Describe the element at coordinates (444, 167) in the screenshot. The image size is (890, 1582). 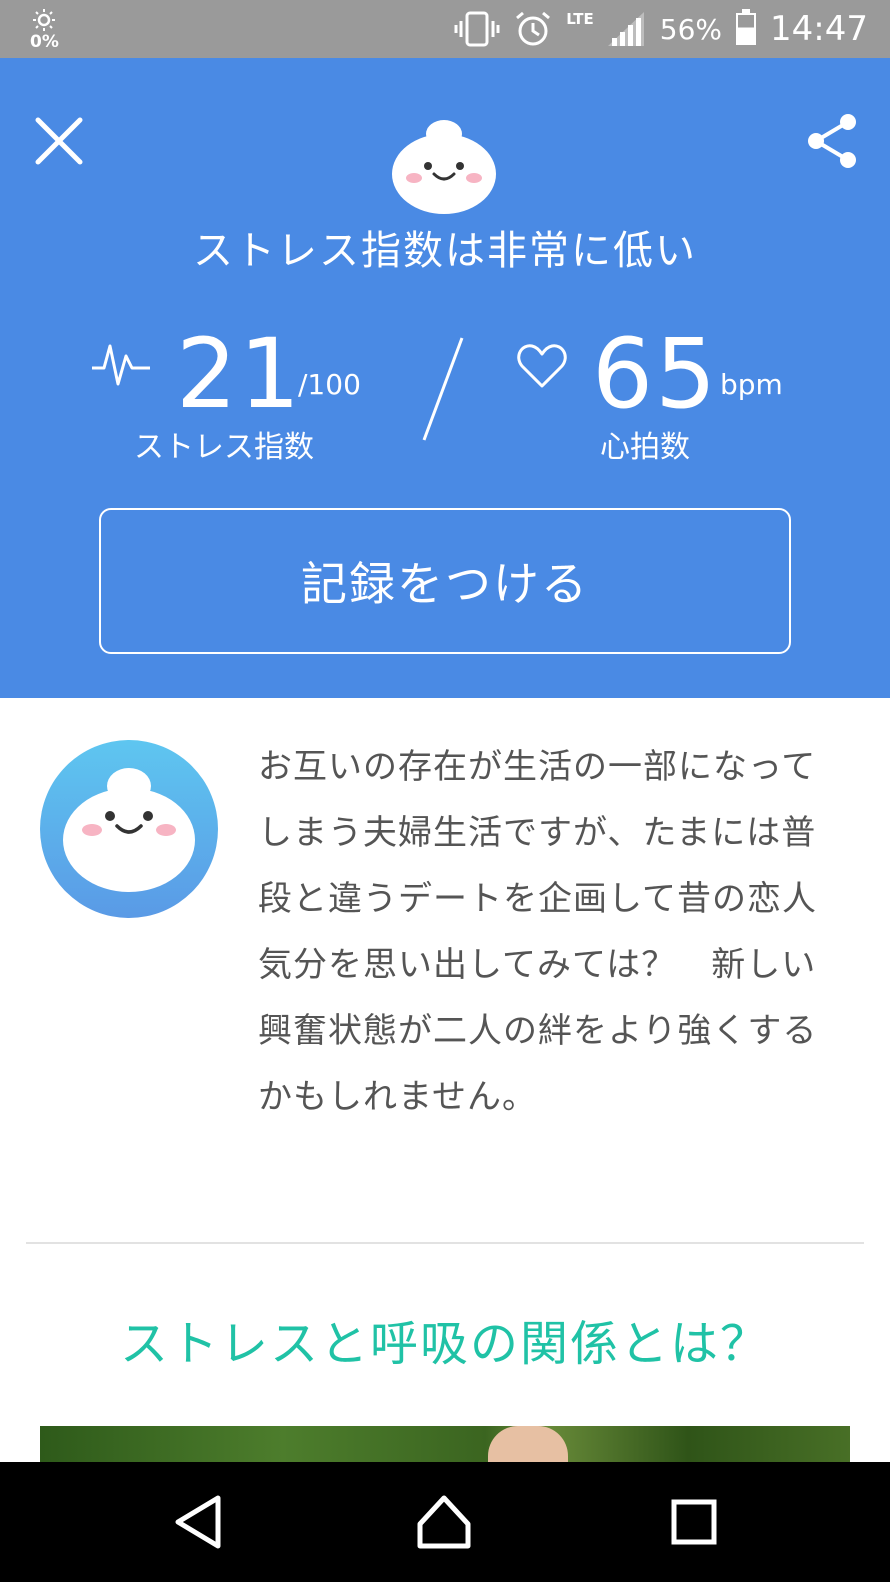
I see `mascot-icon` at that location.